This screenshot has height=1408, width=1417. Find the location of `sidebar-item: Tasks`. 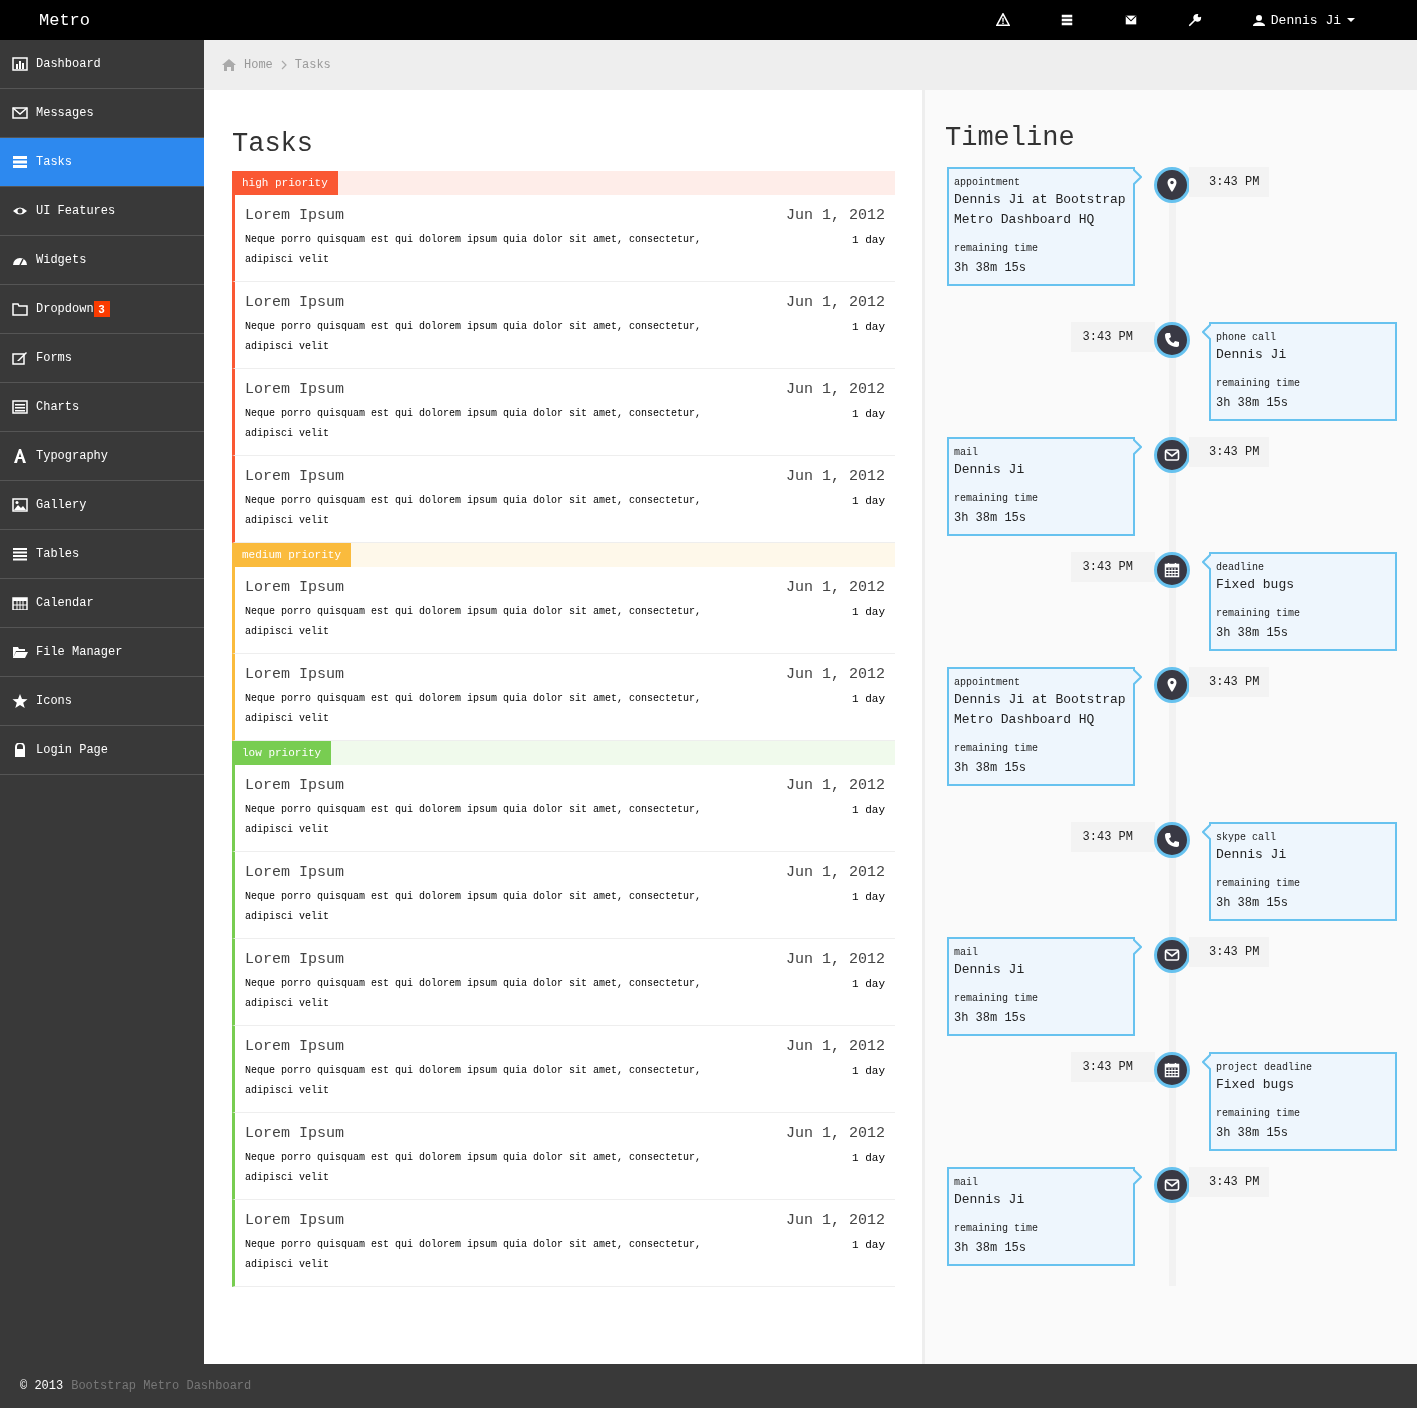

sidebar-item: Tasks is located at coordinates (102, 162).